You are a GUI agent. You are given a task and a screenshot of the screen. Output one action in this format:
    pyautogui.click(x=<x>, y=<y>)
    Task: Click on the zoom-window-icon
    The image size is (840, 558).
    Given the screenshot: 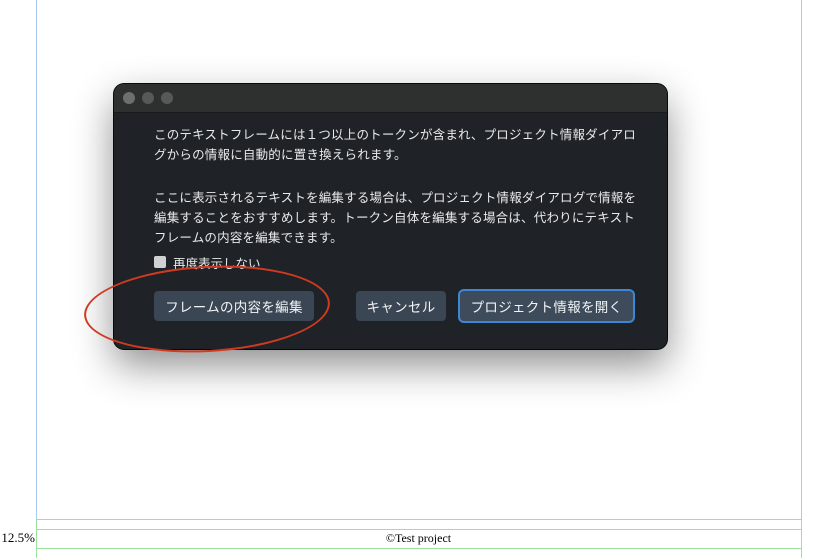 What is the action you would take?
    pyautogui.click(x=167, y=98)
    